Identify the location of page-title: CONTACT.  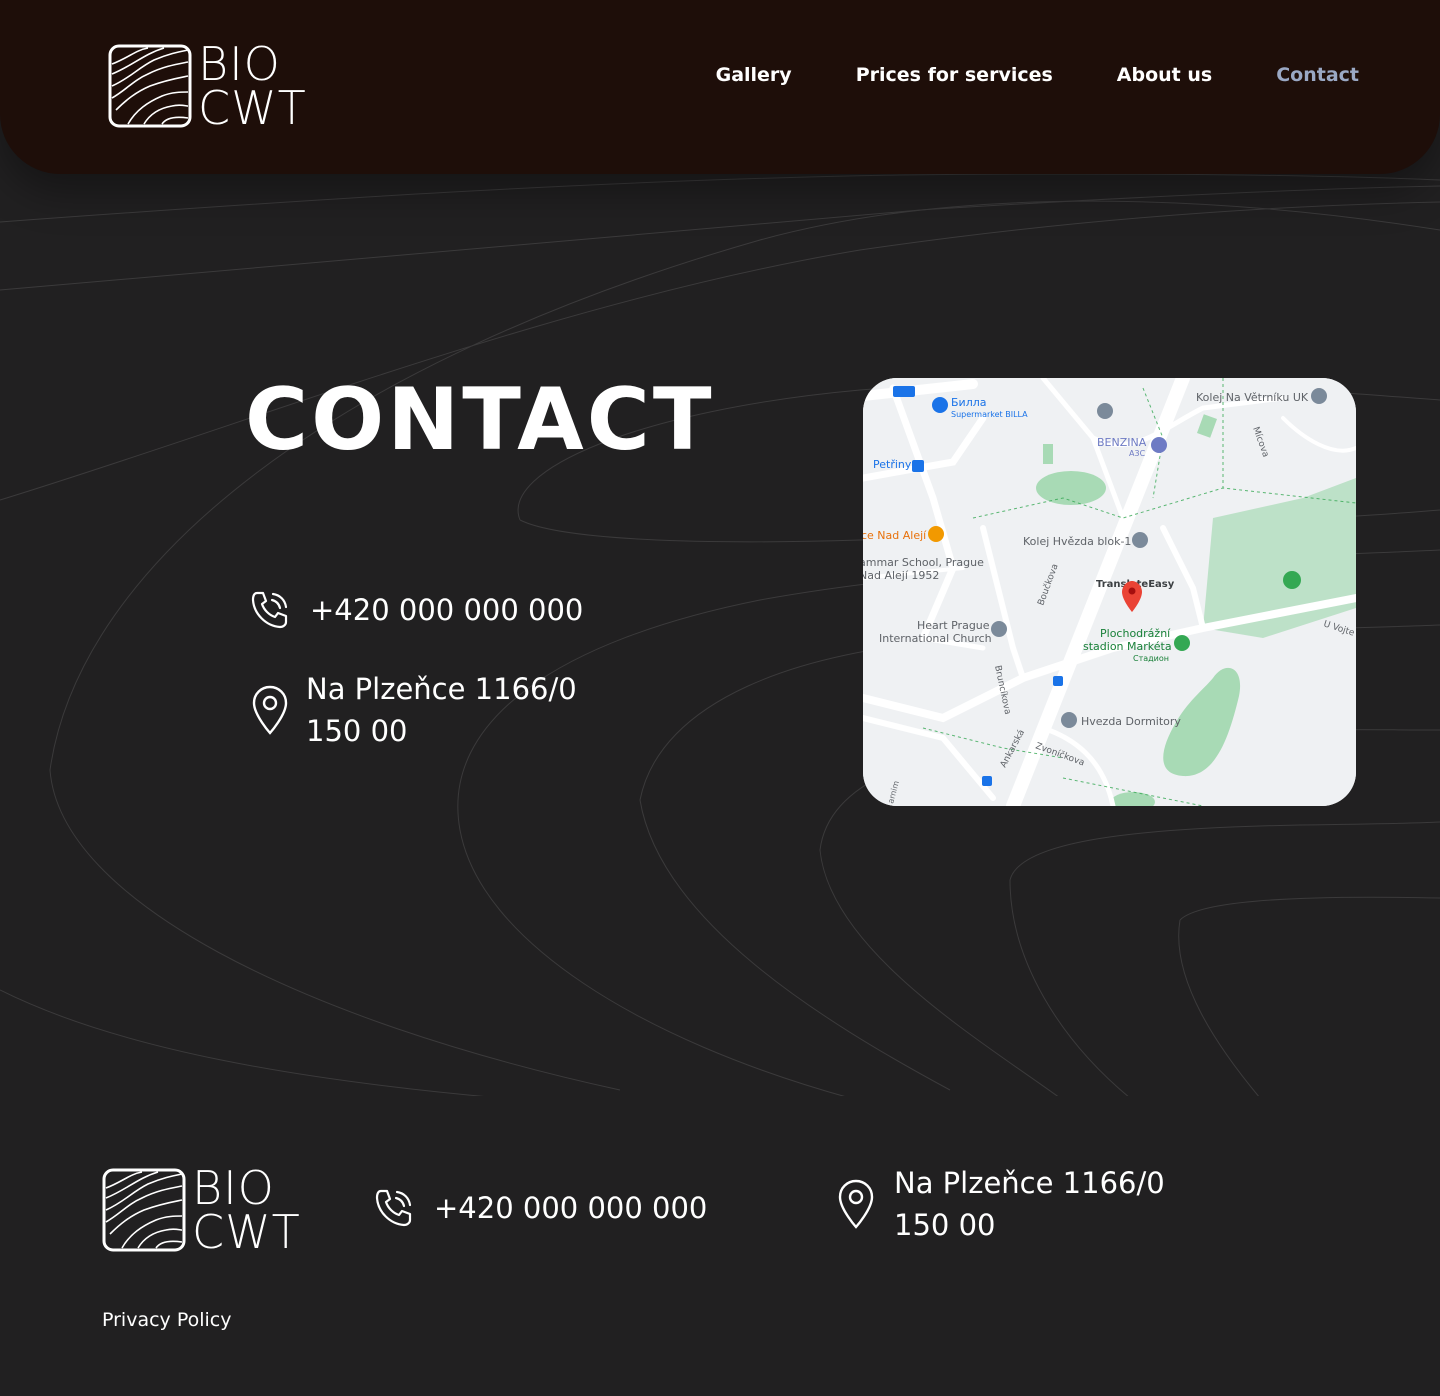
(480, 420).